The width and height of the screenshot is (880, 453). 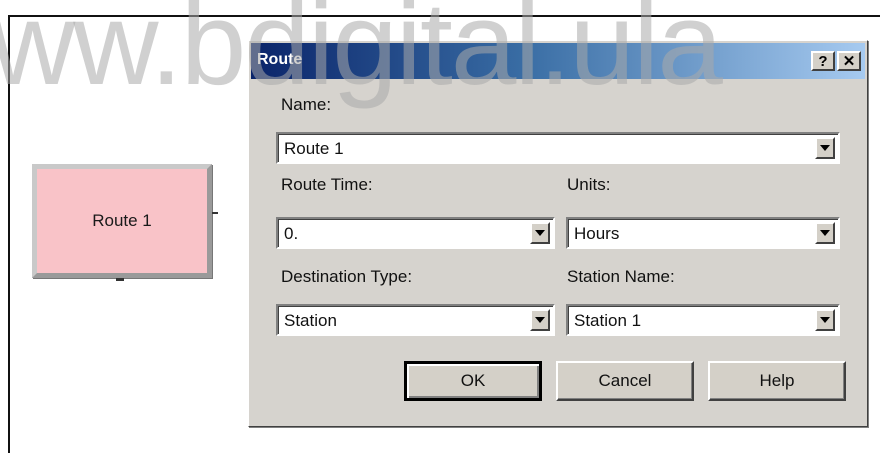 I want to click on route-time-label: Route Time:, so click(x=327, y=184).